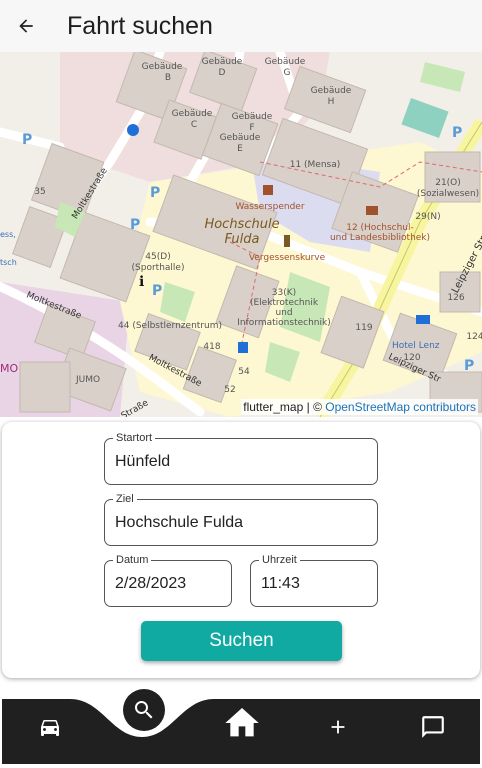 The width and height of the screenshot is (482, 768). What do you see at coordinates (427, 217) in the screenshot?
I see `map-label-29n: 29(N)` at bounding box center [427, 217].